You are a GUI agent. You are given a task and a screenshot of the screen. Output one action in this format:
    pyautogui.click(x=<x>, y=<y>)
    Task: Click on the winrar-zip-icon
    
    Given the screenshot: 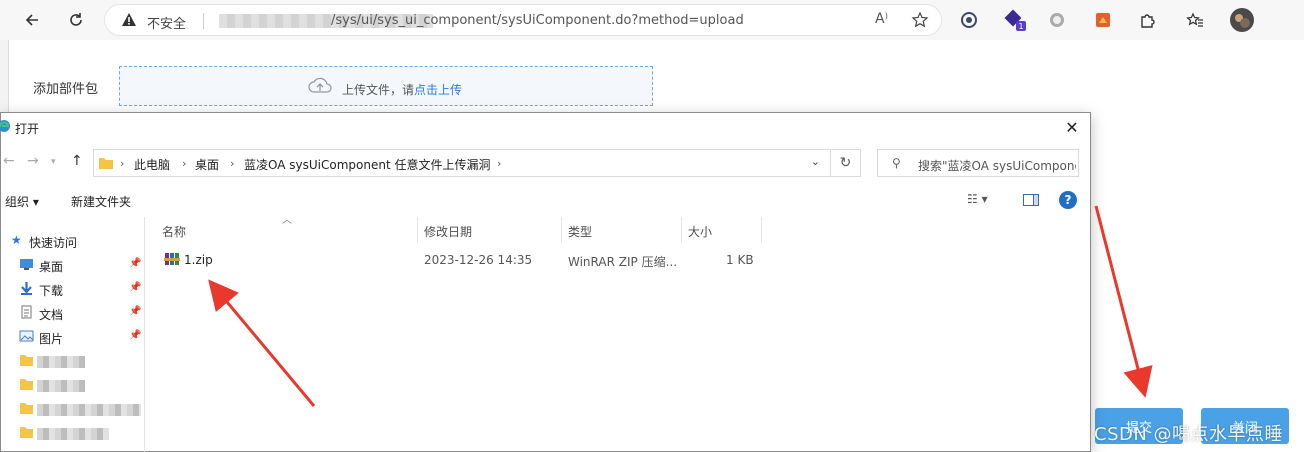 What is the action you would take?
    pyautogui.click(x=172, y=259)
    